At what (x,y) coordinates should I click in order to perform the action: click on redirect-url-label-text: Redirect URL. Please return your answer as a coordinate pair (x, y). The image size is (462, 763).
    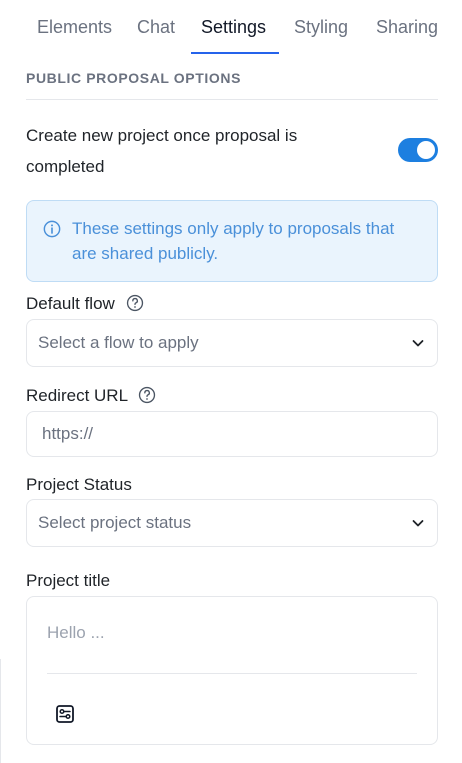
    Looking at the image, I should click on (77, 395).